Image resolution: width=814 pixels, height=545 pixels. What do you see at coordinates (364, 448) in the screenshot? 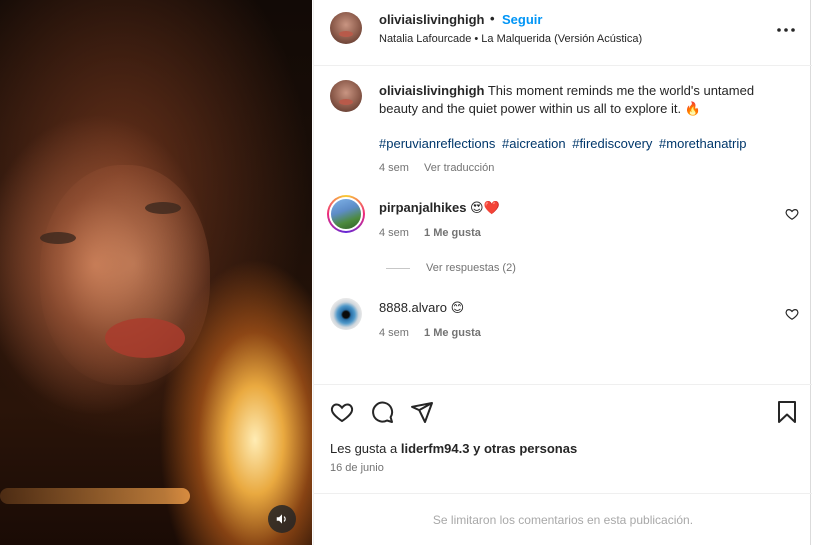
I see `likes-prefix: Les gusta a` at bounding box center [364, 448].